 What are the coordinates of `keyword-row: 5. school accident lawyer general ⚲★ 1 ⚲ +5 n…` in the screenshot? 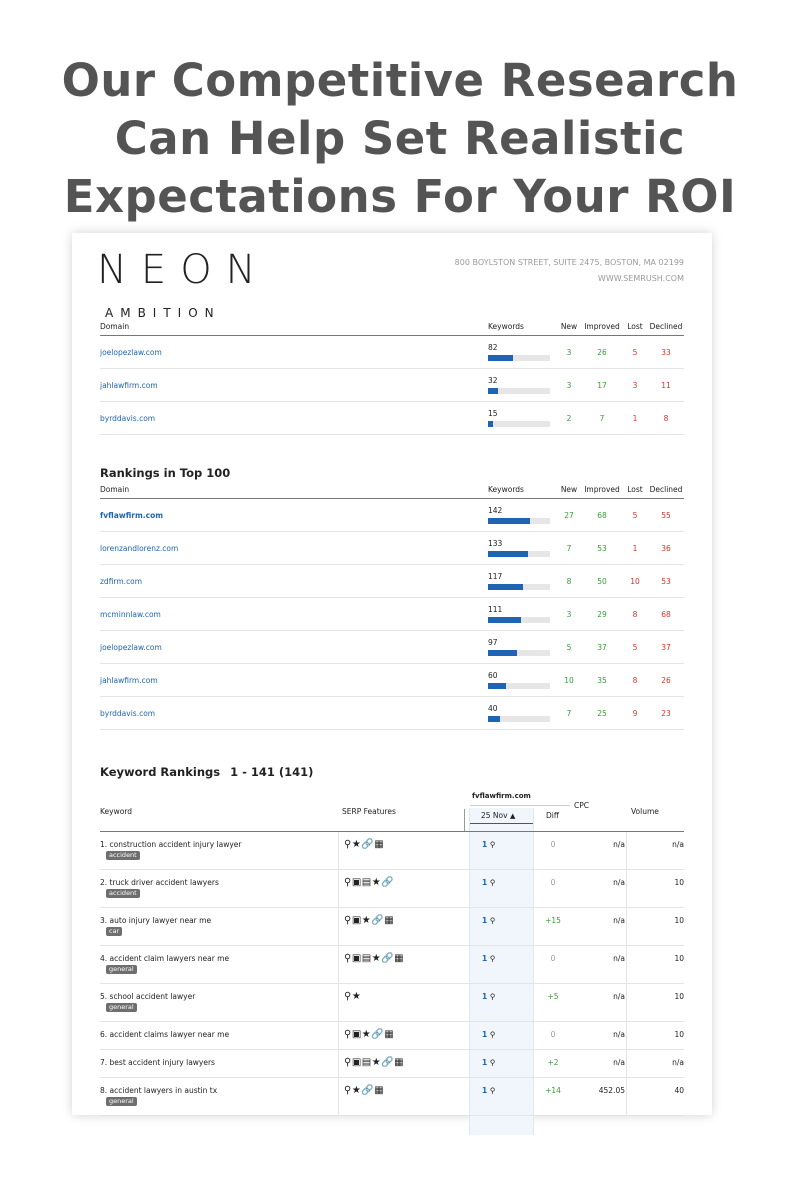 It's located at (392, 1003).